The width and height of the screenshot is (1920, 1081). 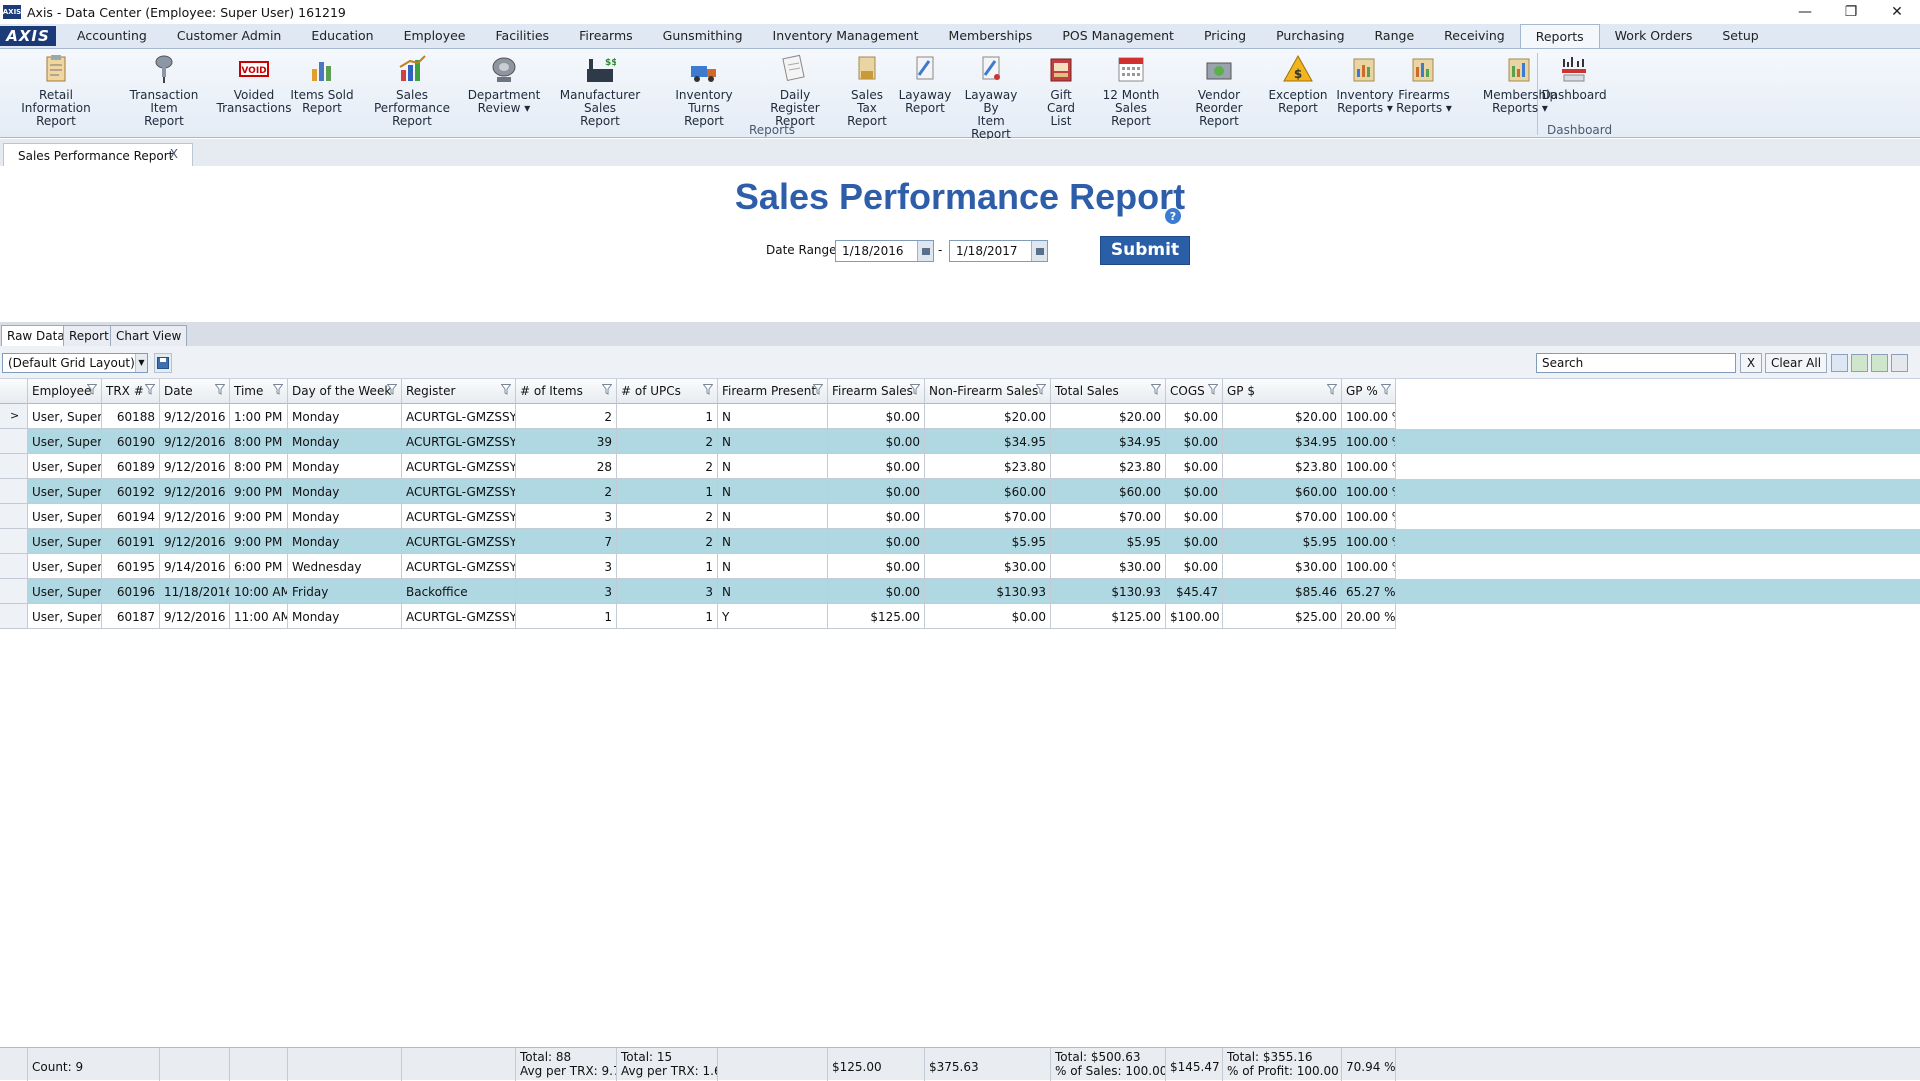 What do you see at coordinates (876, 566) in the screenshot?
I see `table-cell: $0.00` at bounding box center [876, 566].